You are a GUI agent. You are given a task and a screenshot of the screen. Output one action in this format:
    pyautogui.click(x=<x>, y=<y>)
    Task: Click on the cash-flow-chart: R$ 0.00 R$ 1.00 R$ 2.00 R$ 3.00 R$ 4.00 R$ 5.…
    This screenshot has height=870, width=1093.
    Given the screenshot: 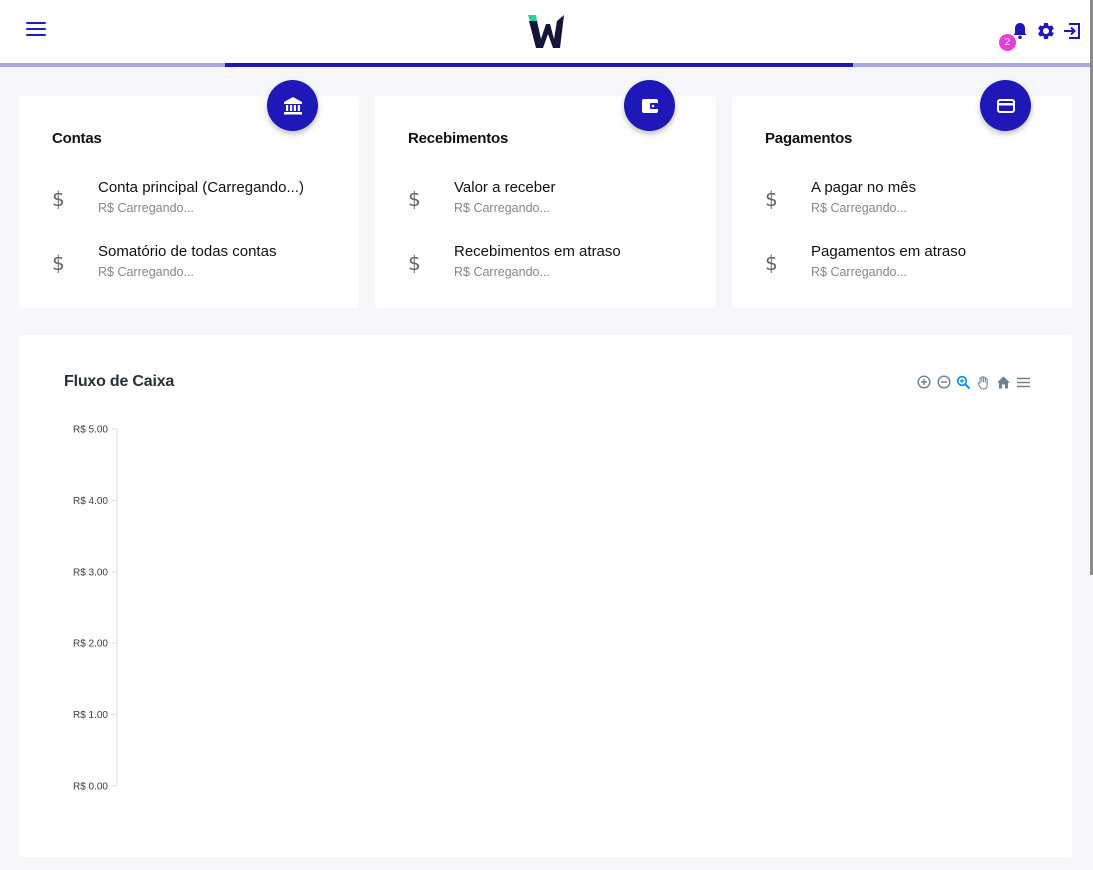 What is the action you would take?
    pyautogui.click(x=95, y=609)
    